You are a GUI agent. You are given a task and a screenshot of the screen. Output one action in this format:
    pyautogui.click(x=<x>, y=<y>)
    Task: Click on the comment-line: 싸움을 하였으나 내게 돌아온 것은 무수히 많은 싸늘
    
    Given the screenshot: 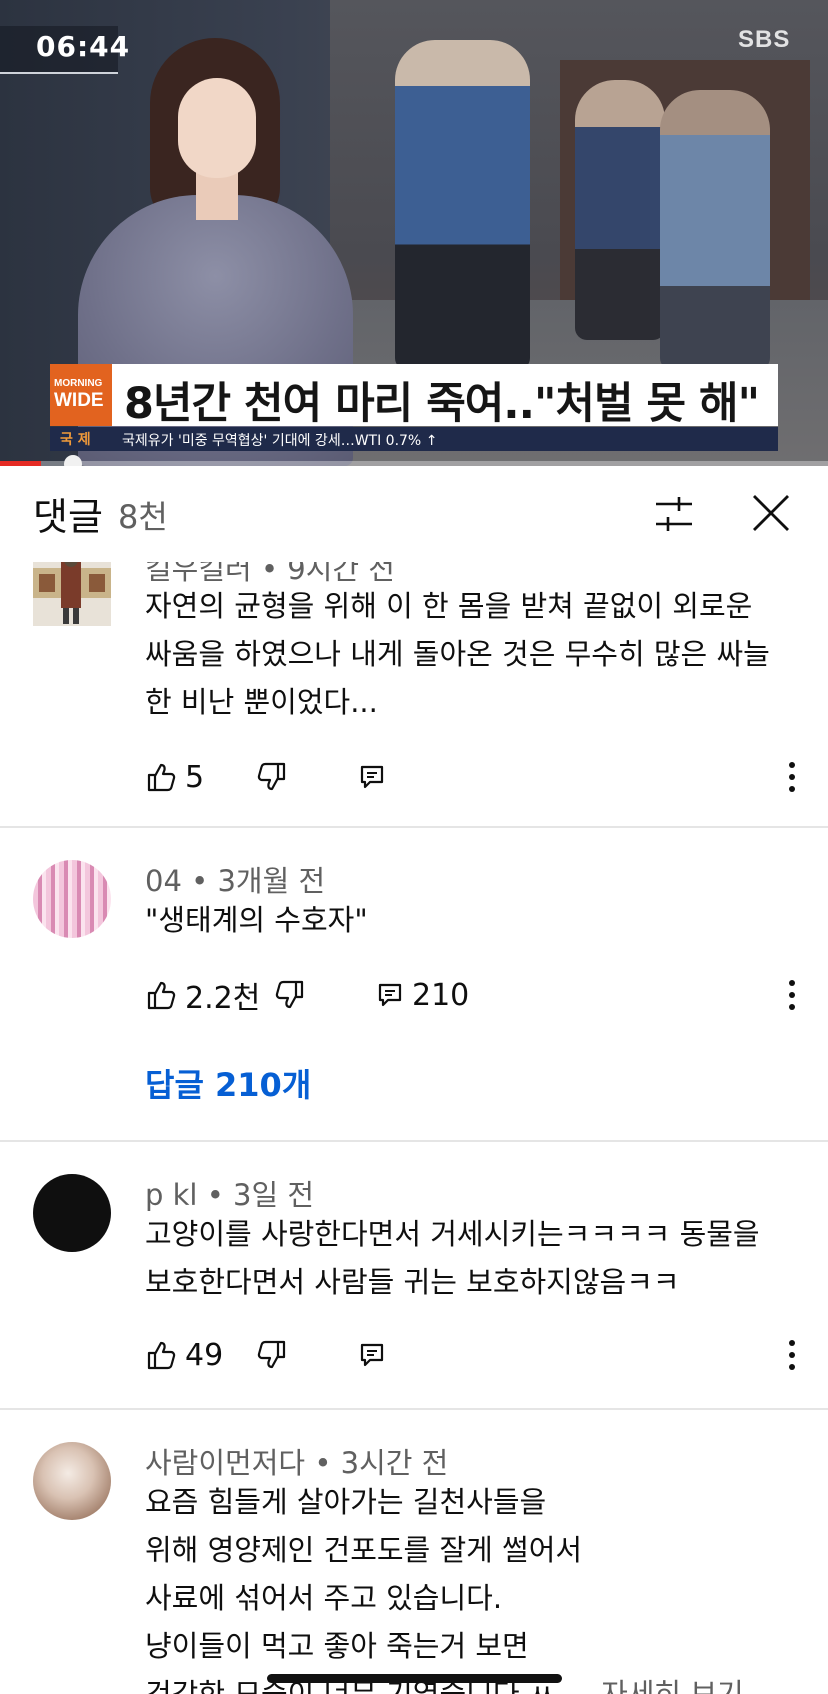 What is the action you would take?
    pyautogui.click(x=457, y=654)
    